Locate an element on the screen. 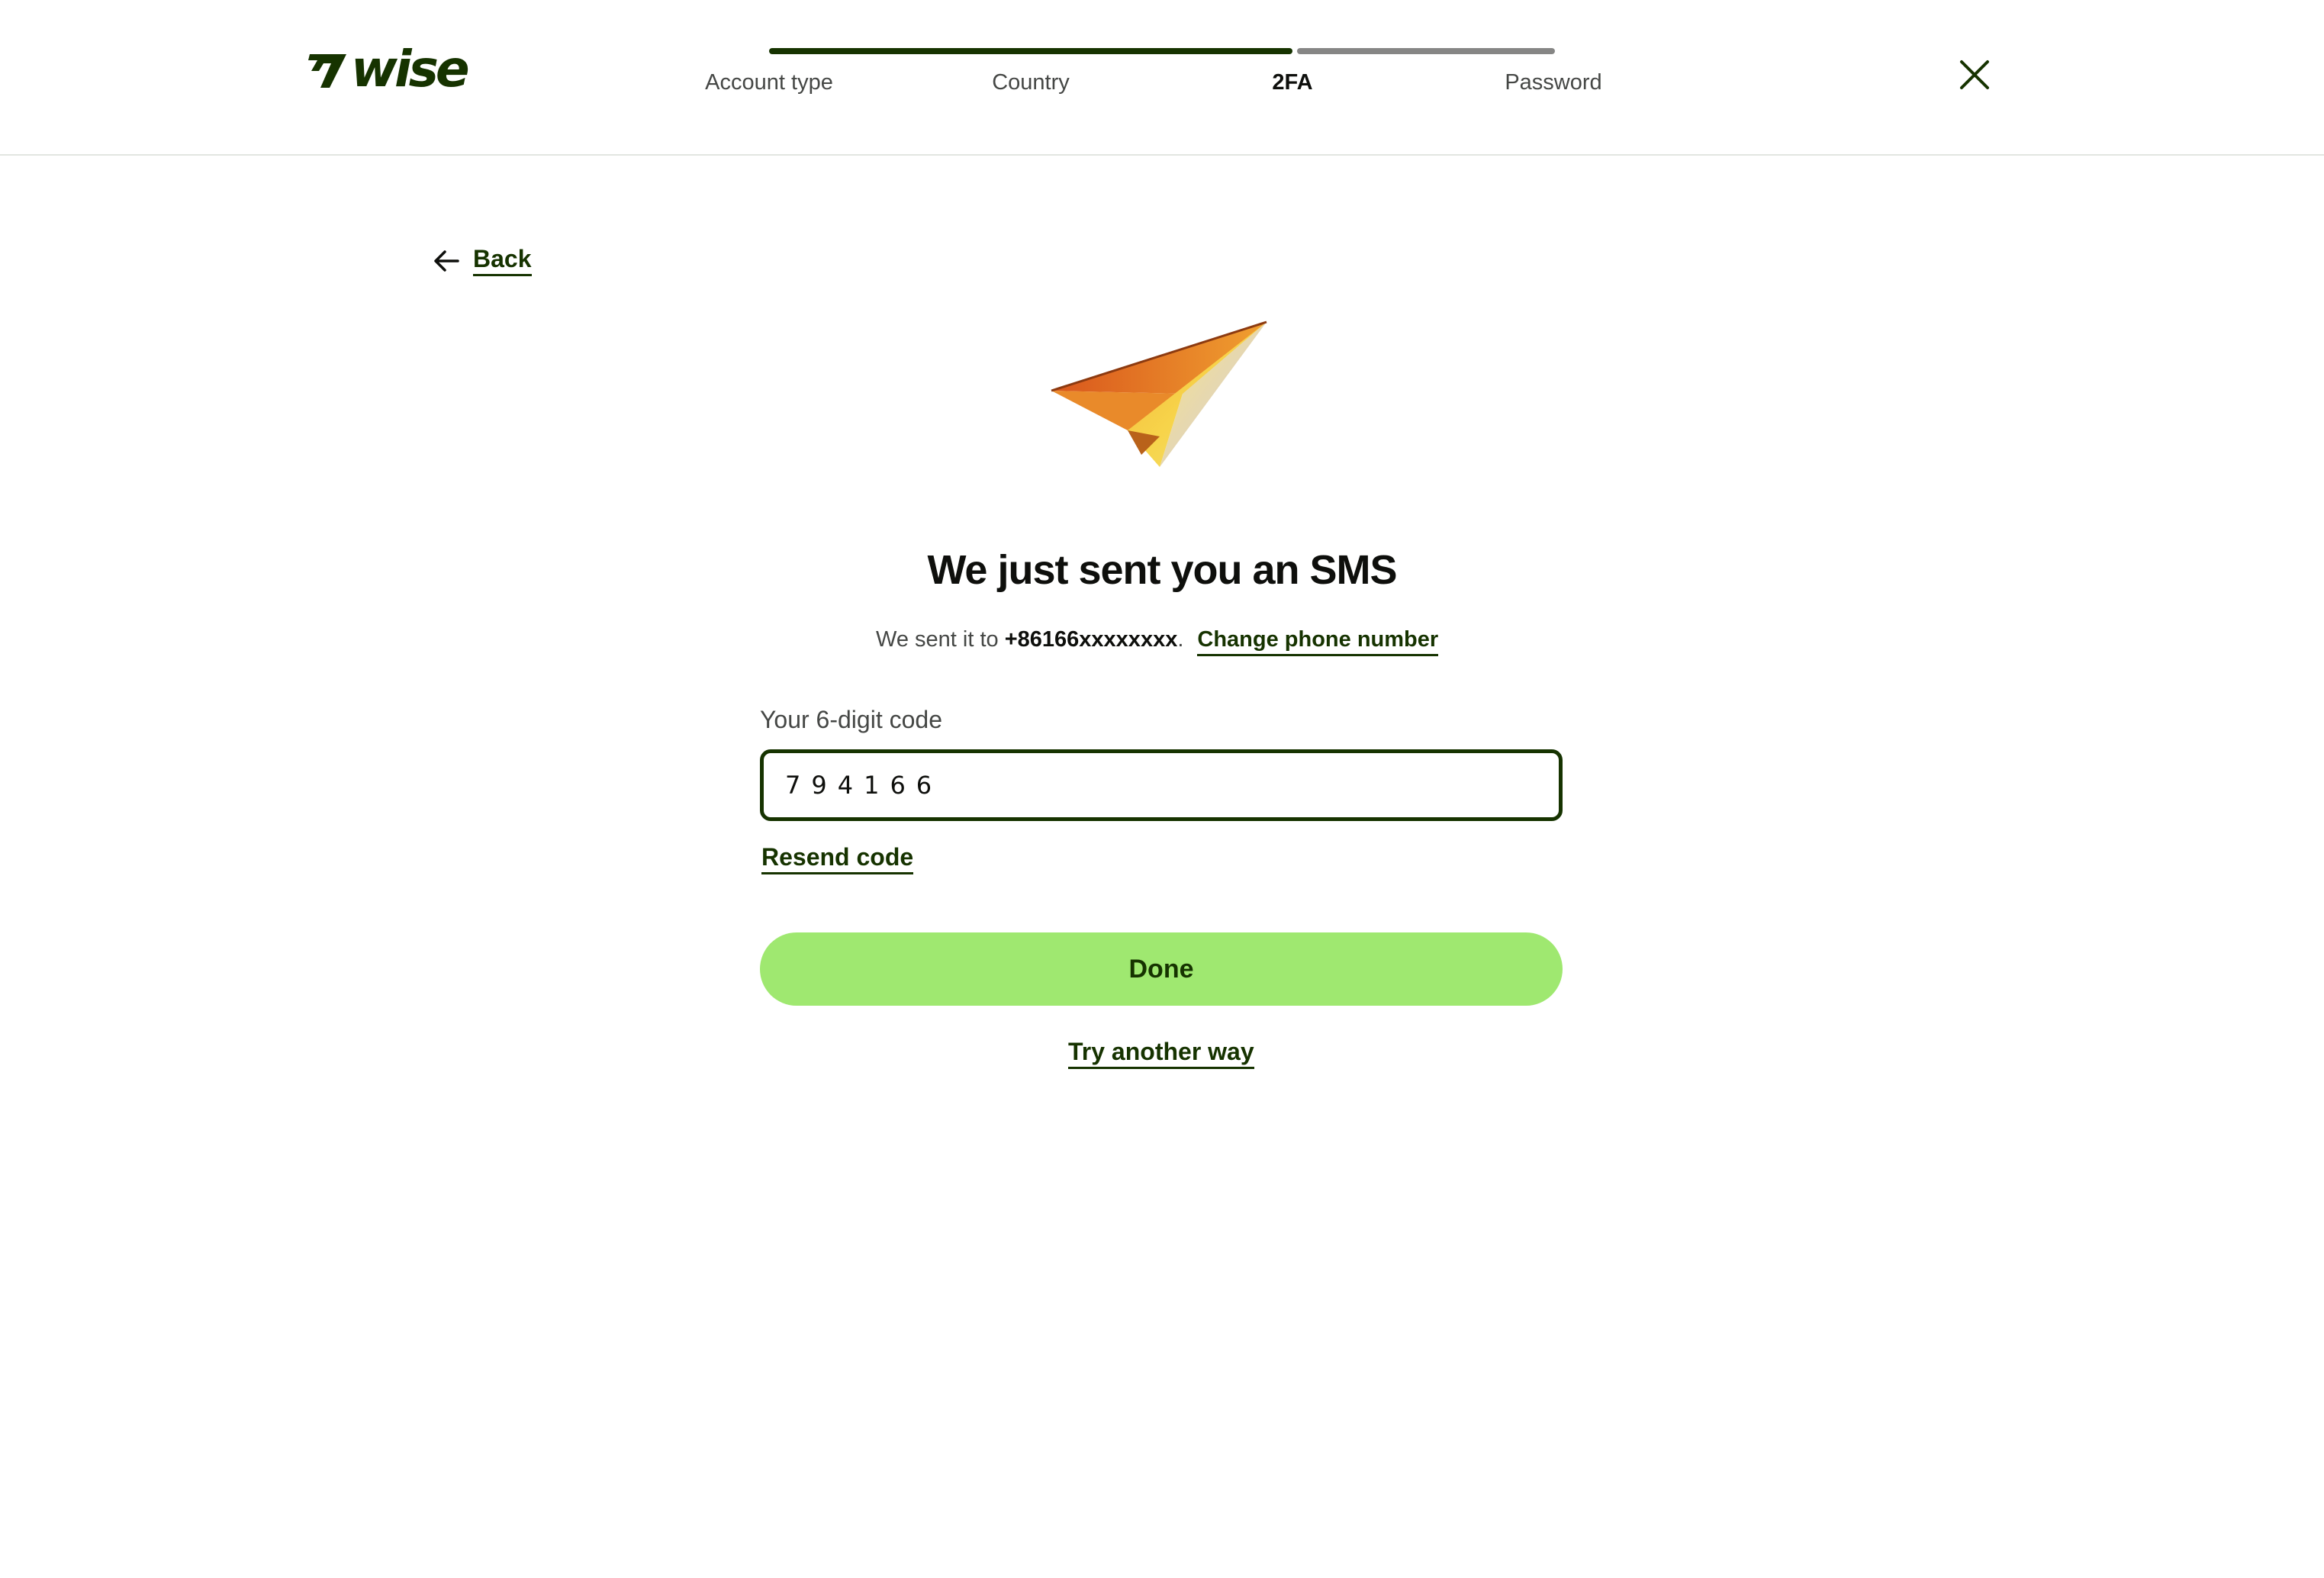  masked-phone-number: +86166xxxxxxxx is located at coordinates (1091, 639).